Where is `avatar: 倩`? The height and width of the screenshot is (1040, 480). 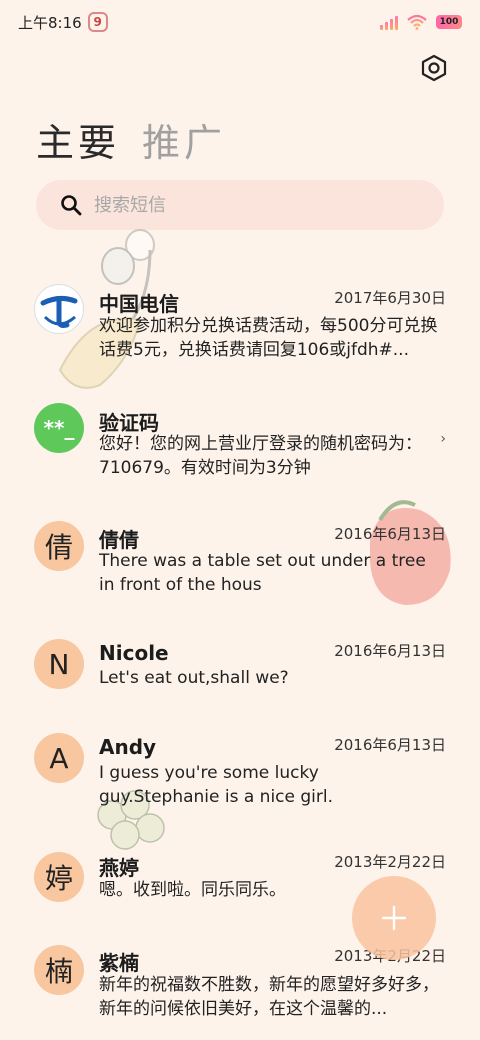 avatar: 倩 is located at coordinates (59, 546).